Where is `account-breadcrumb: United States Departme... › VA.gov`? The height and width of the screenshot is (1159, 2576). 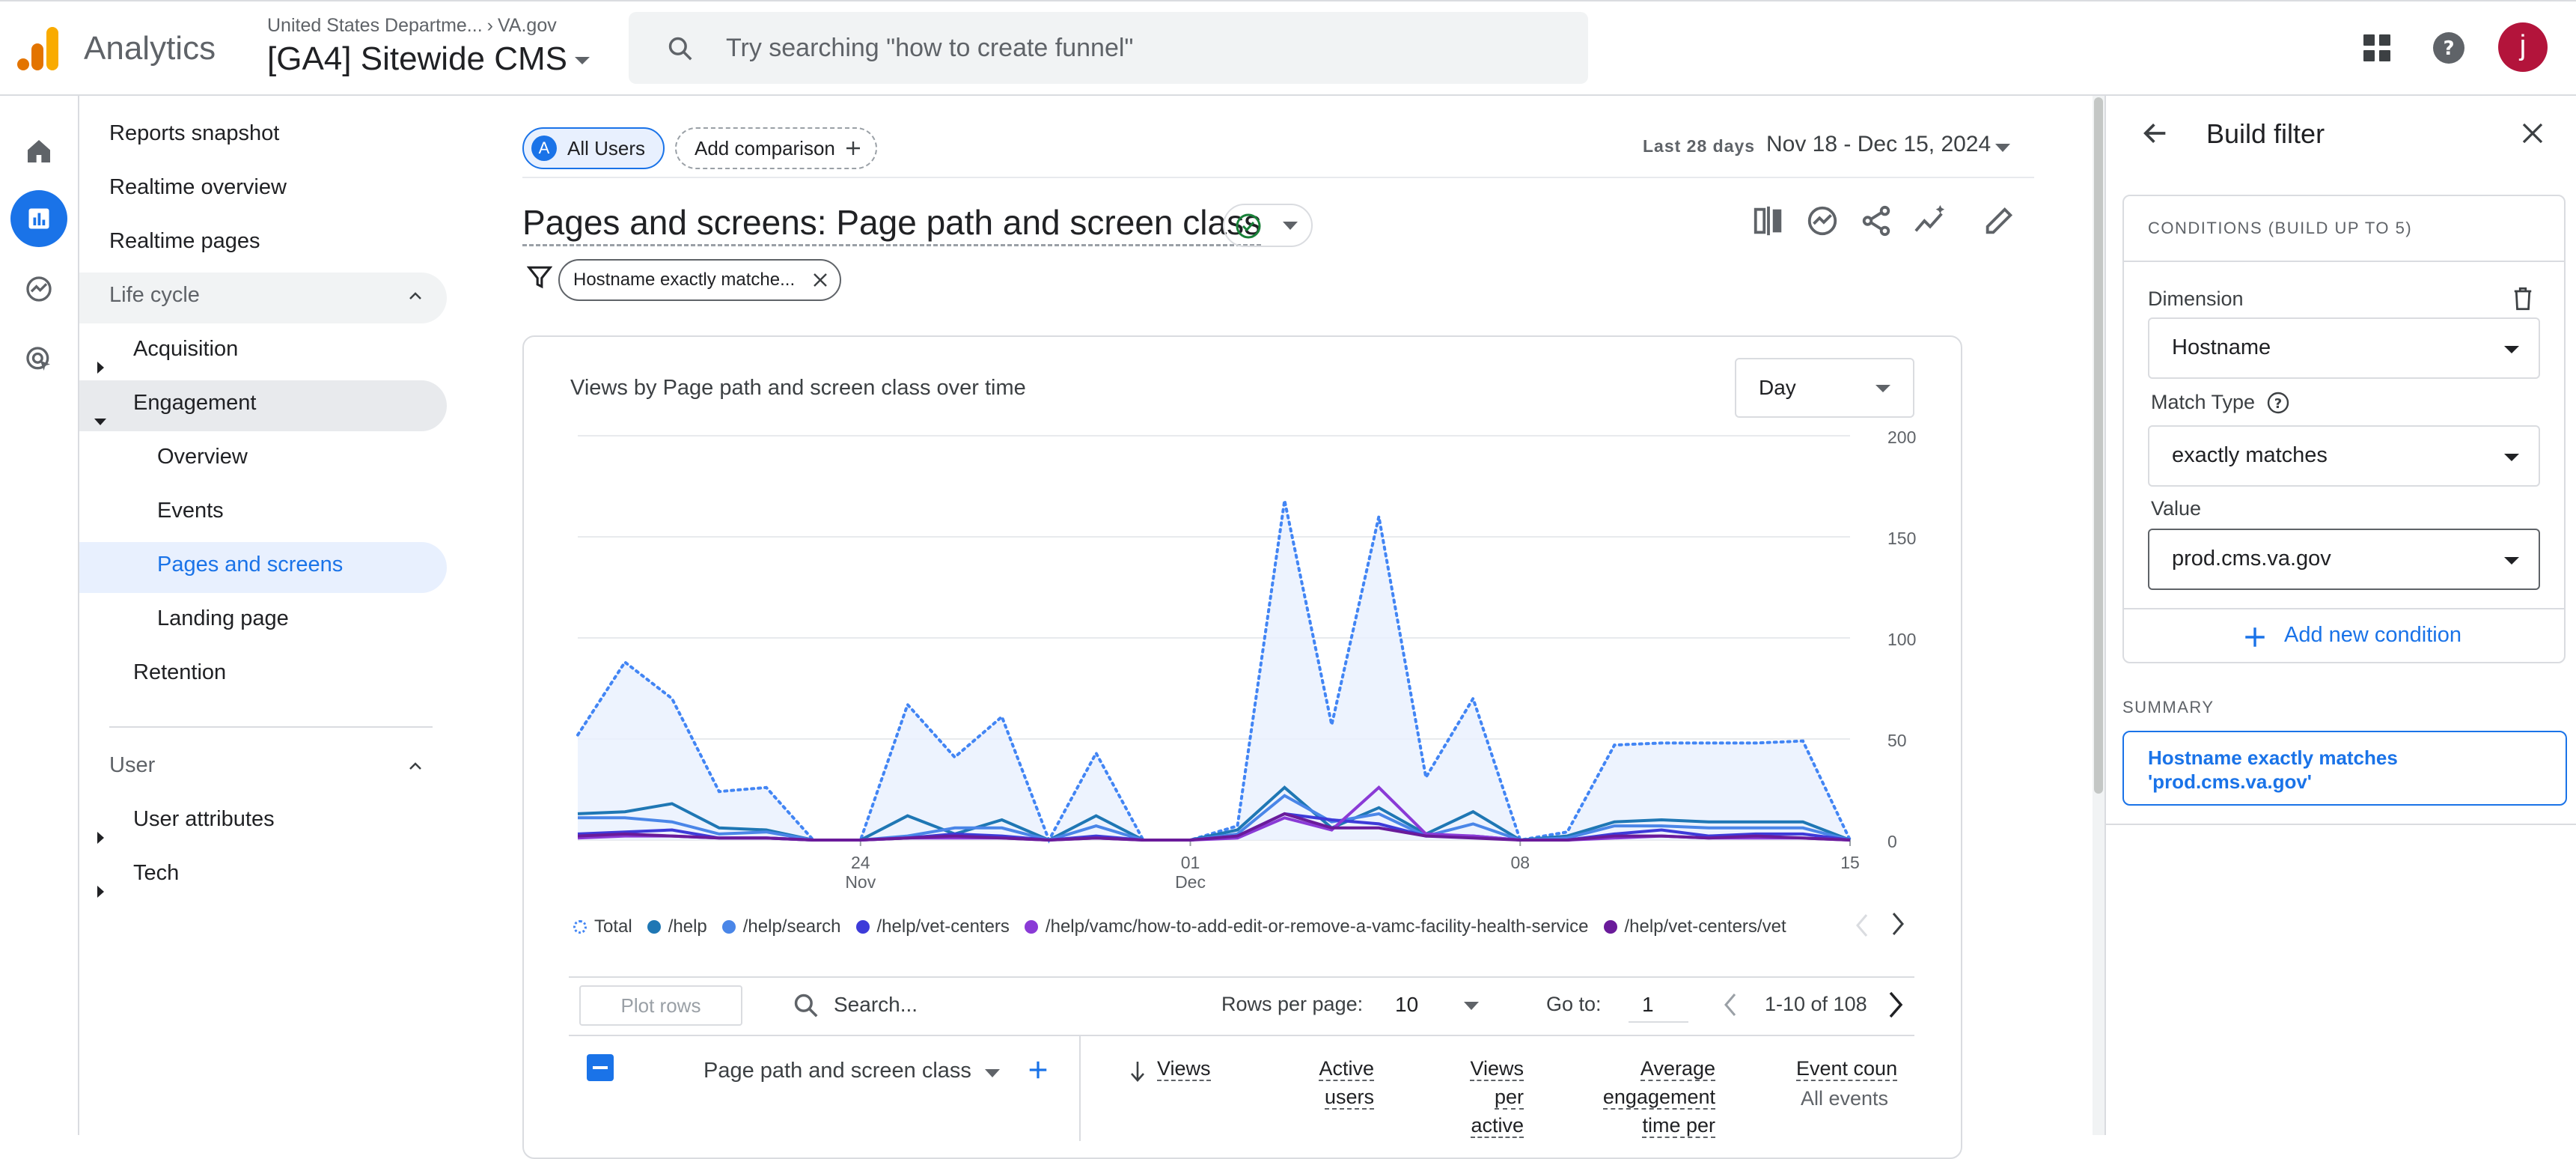 account-breadcrumb: United States Departme... › VA.gov is located at coordinates (412, 26).